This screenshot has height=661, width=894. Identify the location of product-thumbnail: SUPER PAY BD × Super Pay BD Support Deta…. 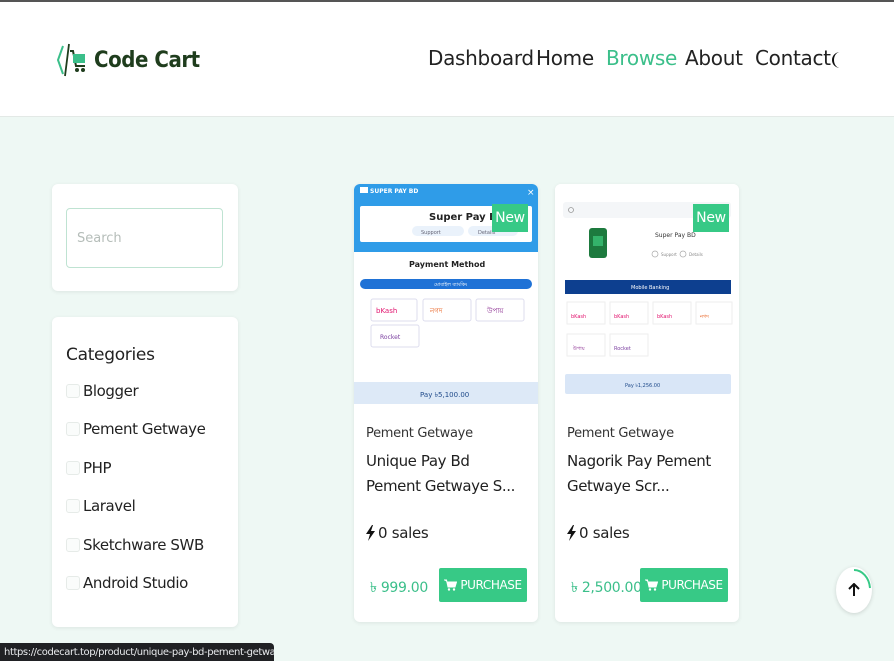
(446, 294).